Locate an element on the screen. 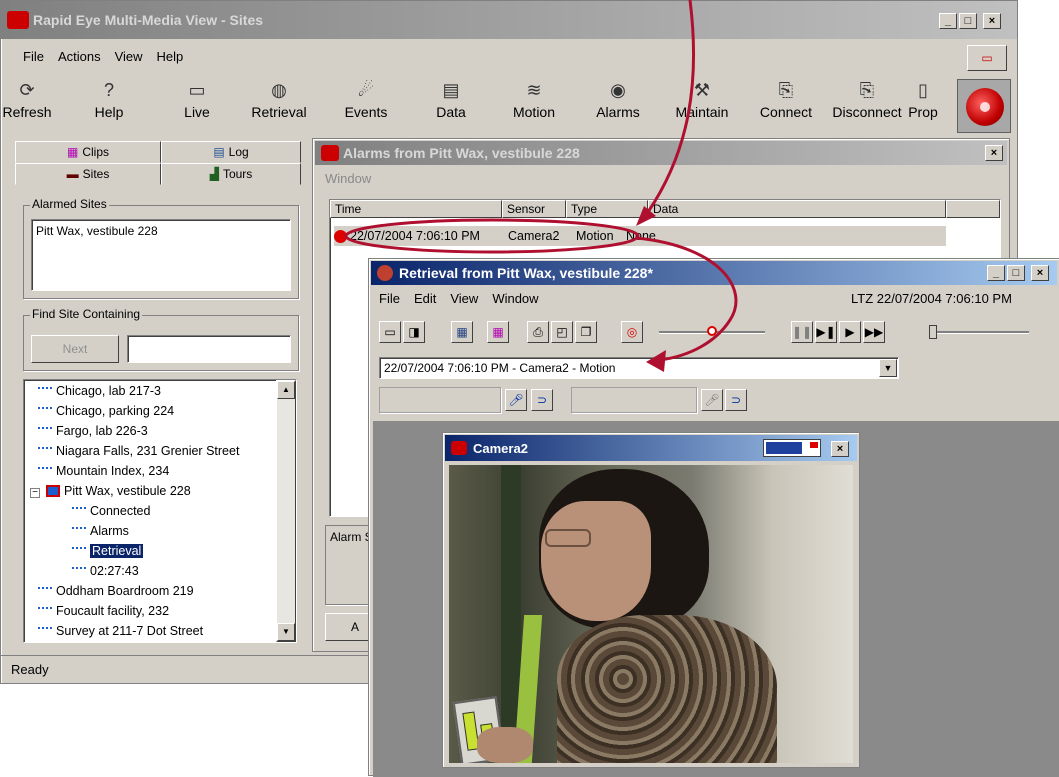 Image resolution: width=1059 pixels, height=777 pixels. tab-tours: ▟ Tours is located at coordinates (231, 174).